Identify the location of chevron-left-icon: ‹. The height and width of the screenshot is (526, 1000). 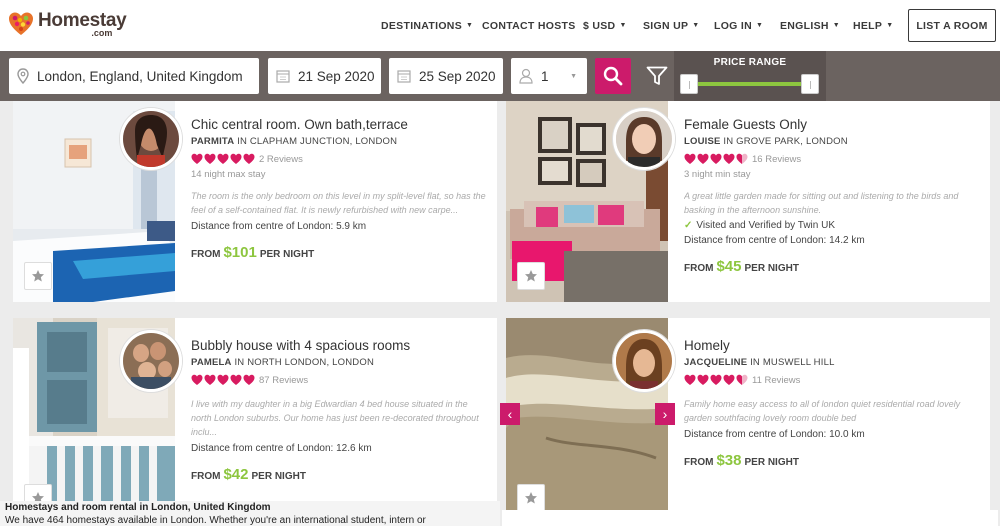
(510, 414).